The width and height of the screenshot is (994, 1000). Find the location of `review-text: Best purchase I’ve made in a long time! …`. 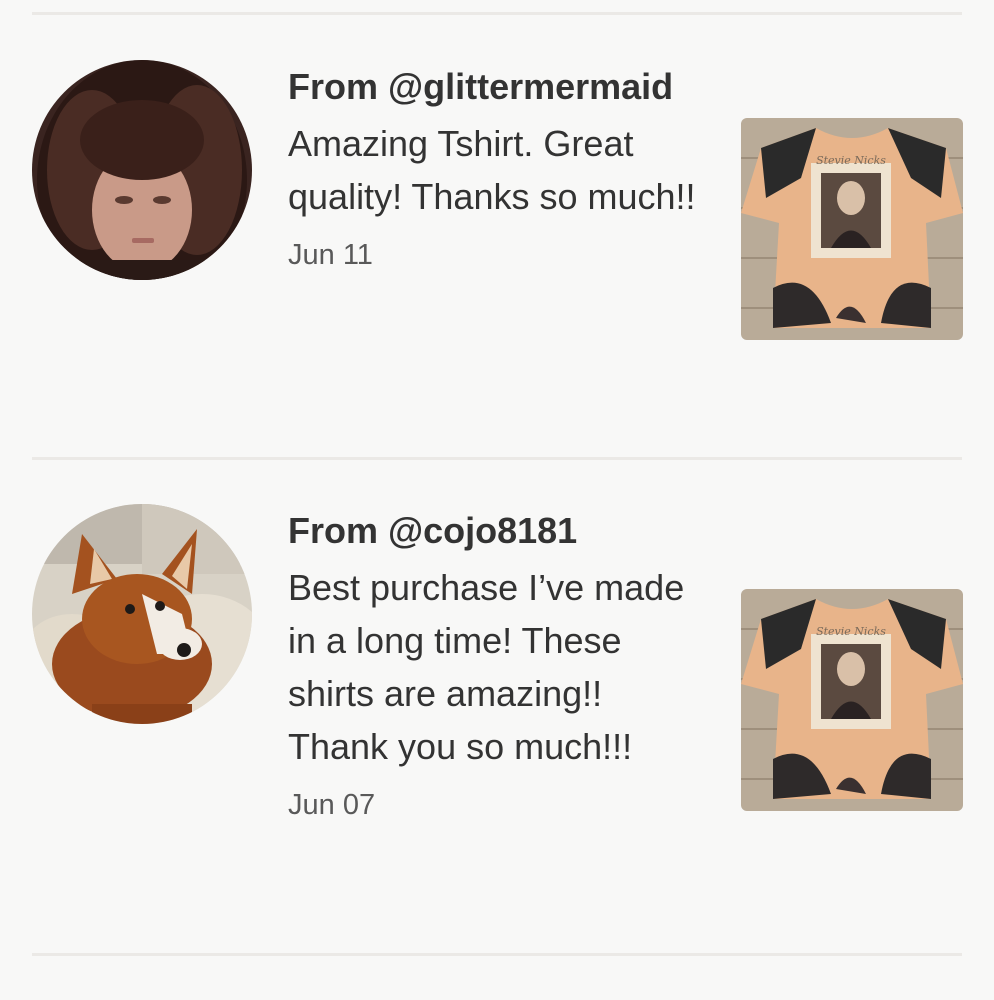

review-text: Best purchase I’ve made in a long time! … is located at coordinates (486, 667).